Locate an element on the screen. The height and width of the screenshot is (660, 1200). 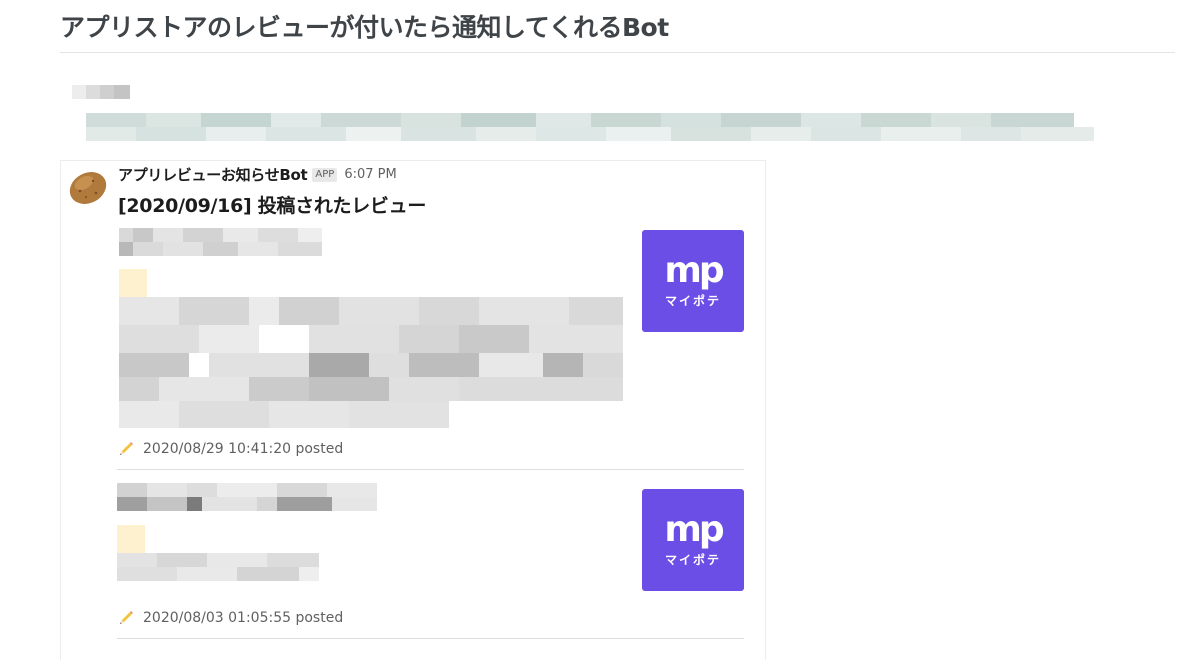
bot-name: アプリレビューお知らせBot is located at coordinates (213, 174).